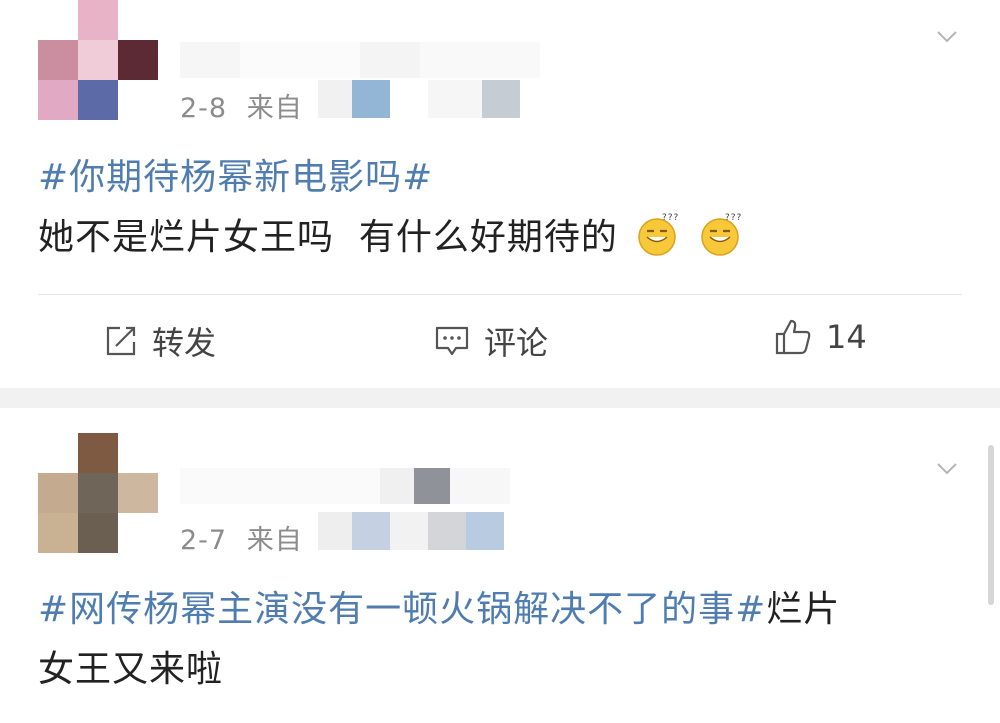 The image size is (1000, 723). What do you see at coordinates (204, 540) in the screenshot?
I see `post-date: 2-7` at bounding box center [204, 540].